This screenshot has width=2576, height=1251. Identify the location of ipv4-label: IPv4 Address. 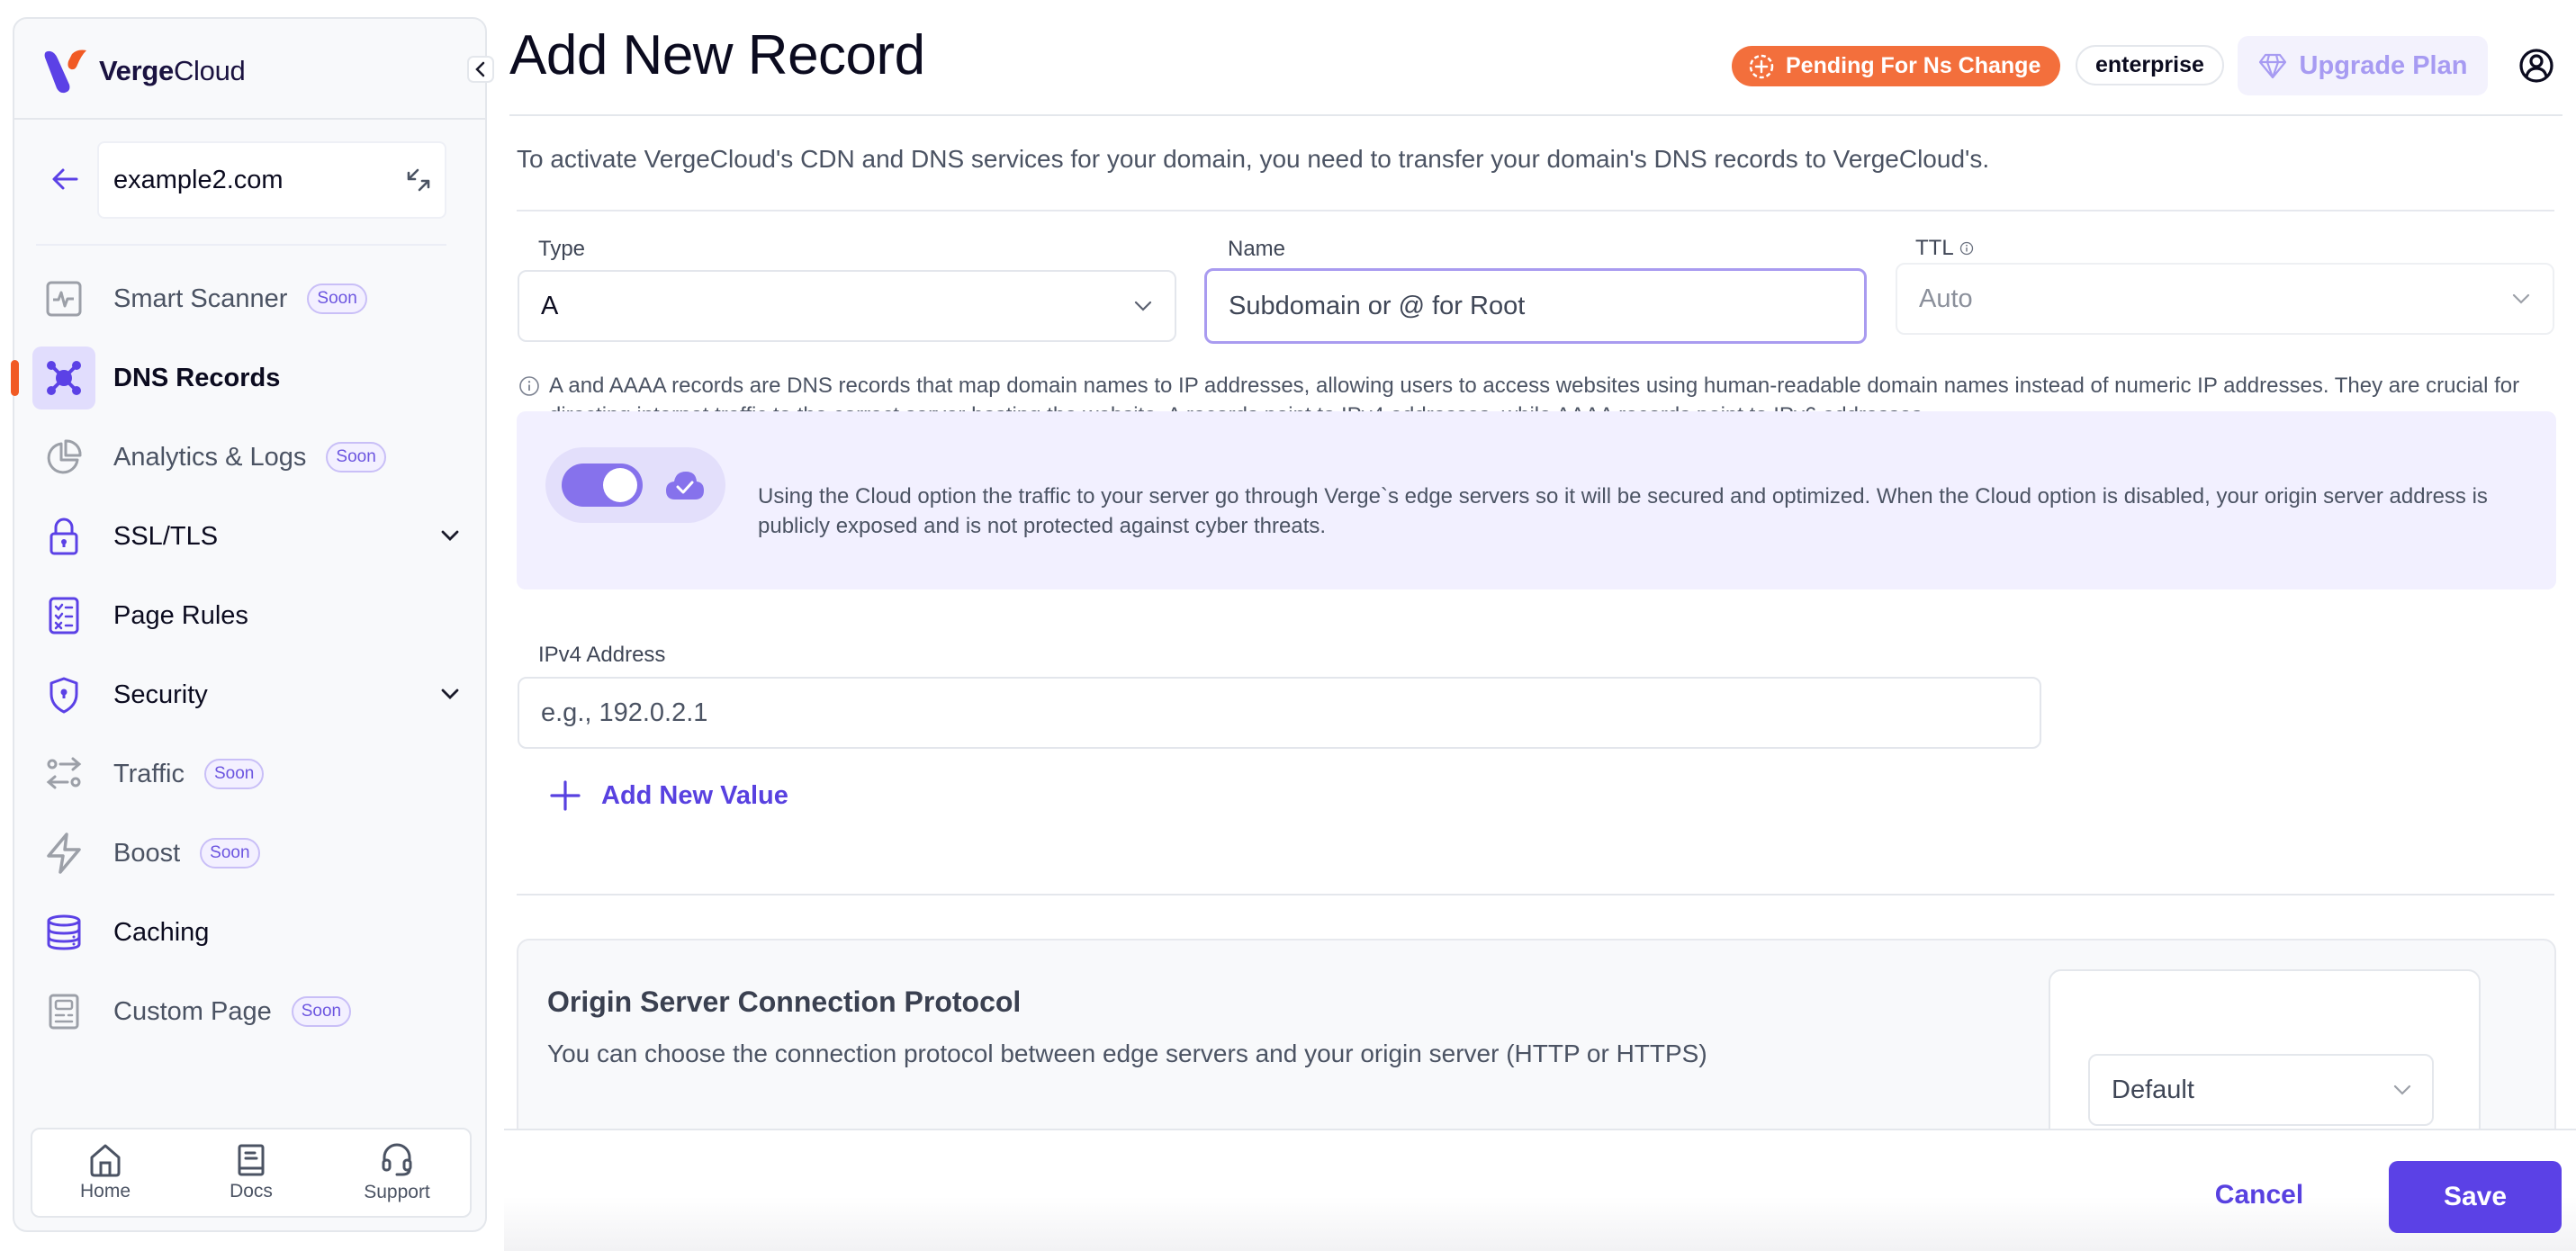
(602, 655).